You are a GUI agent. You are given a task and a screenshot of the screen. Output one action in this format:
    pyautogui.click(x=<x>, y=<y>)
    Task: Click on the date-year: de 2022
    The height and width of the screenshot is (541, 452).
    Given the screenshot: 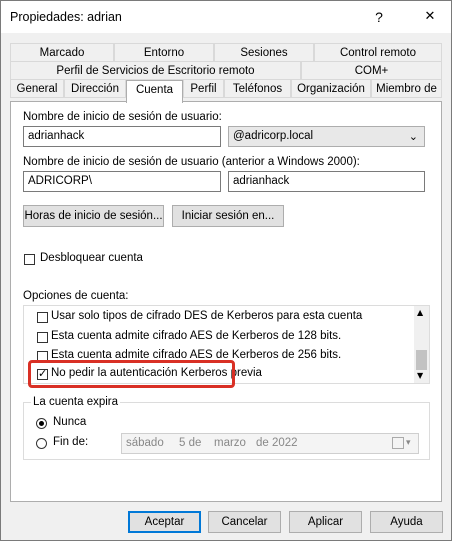 What is the action you would take?
    pyautogui.click(x=277, y=443)
    